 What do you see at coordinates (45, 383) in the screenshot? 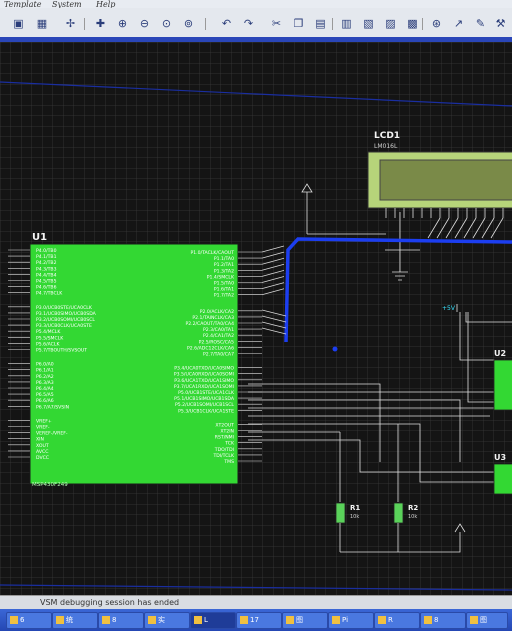
I see `mcu-pin-label-left: P6.3/A3` at bounding box center [45, 383].